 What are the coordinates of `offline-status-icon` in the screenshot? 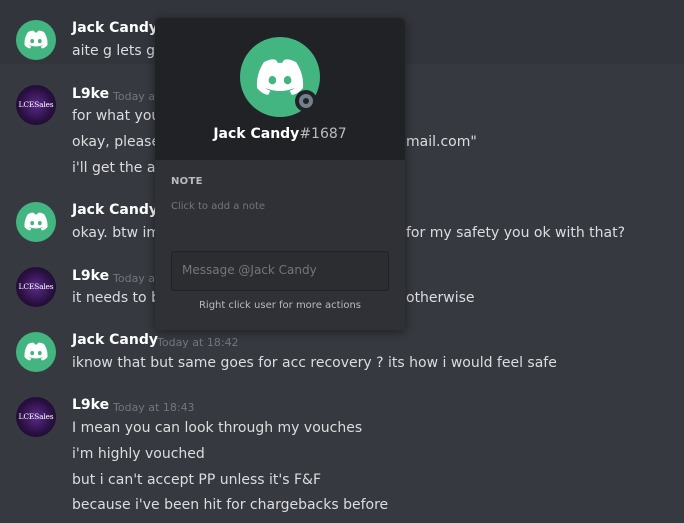 It's located at (306, 101).